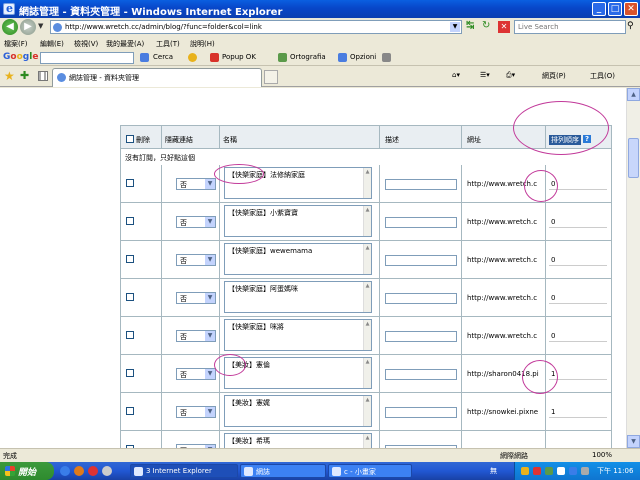  What do you see at coordinates (16, 44) in the screenshot?
I see `menu-file: 檔案(F)` at bounding box center [16, 44].